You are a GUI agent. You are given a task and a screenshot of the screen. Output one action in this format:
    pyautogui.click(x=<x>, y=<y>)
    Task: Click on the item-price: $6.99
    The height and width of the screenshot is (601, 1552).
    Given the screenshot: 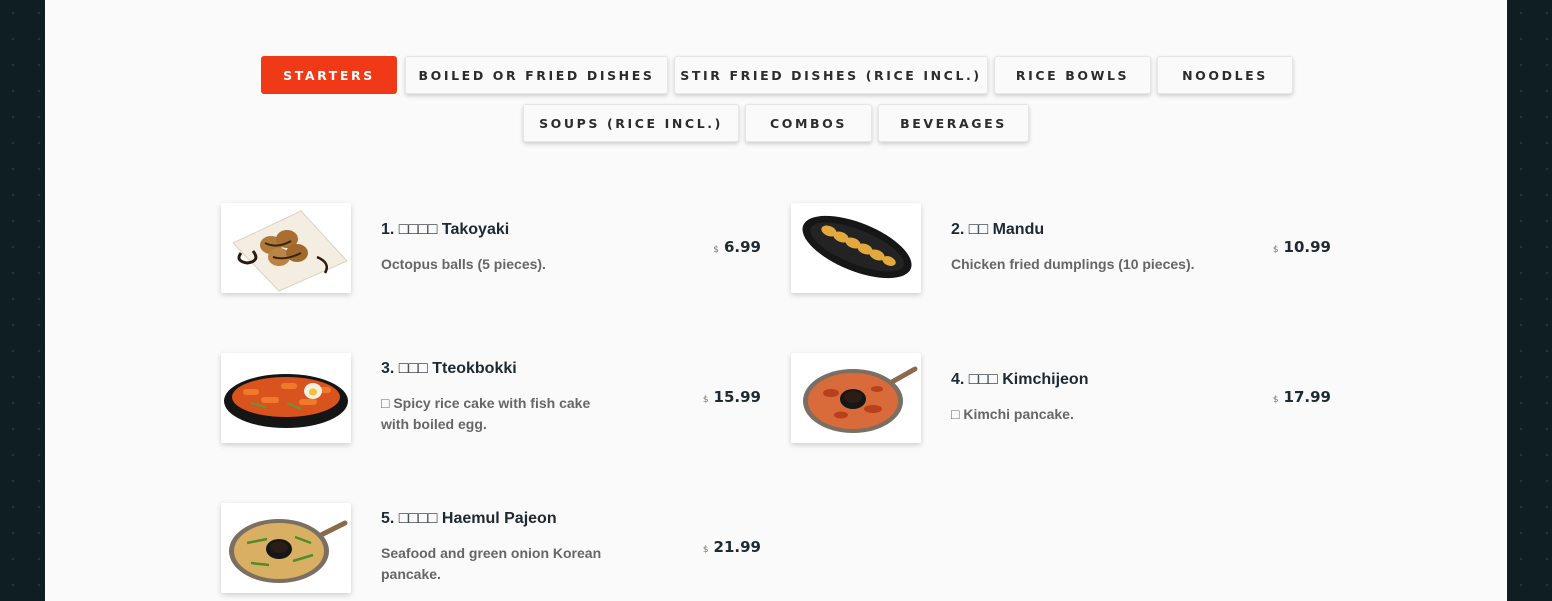 What is the action you would take?
    pyautogui.click(x=737, y=247)
    